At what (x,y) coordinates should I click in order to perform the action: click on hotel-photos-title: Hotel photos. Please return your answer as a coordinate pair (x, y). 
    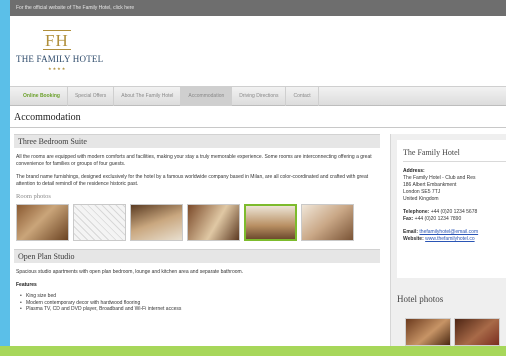
    Looking at the image, I should click on (420, 299).